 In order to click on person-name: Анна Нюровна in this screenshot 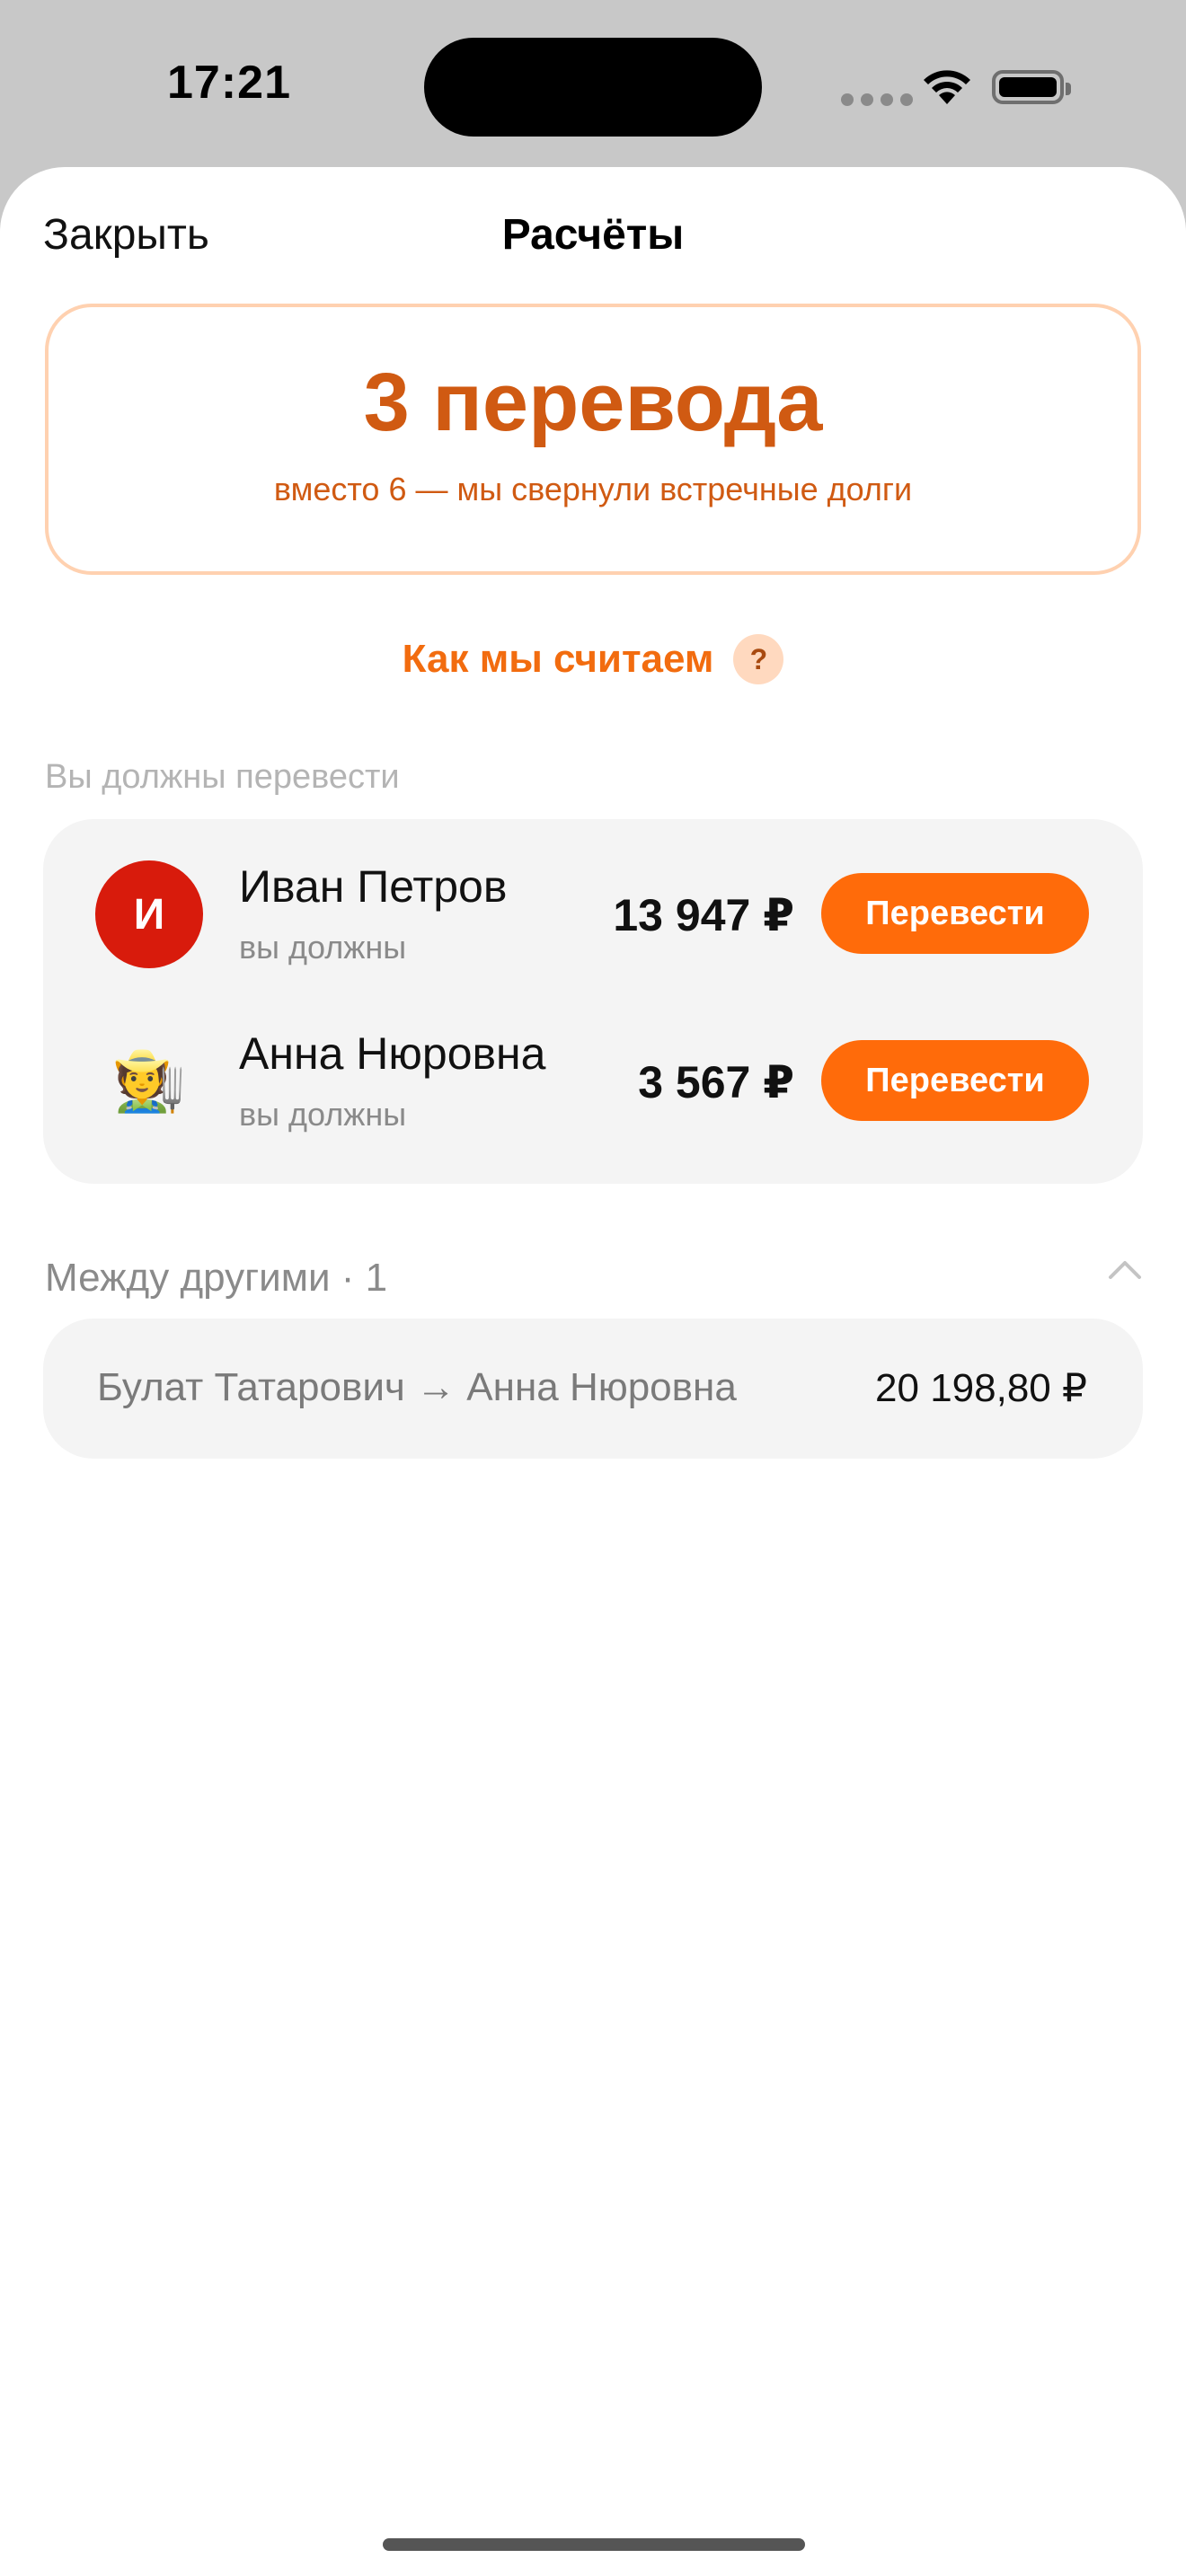, I will do `click(392, 1053)`.